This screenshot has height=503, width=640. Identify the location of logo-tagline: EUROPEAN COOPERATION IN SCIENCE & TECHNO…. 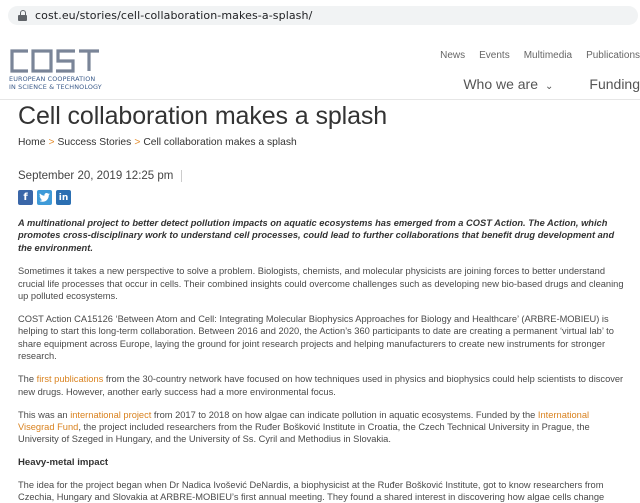
(55, 83).